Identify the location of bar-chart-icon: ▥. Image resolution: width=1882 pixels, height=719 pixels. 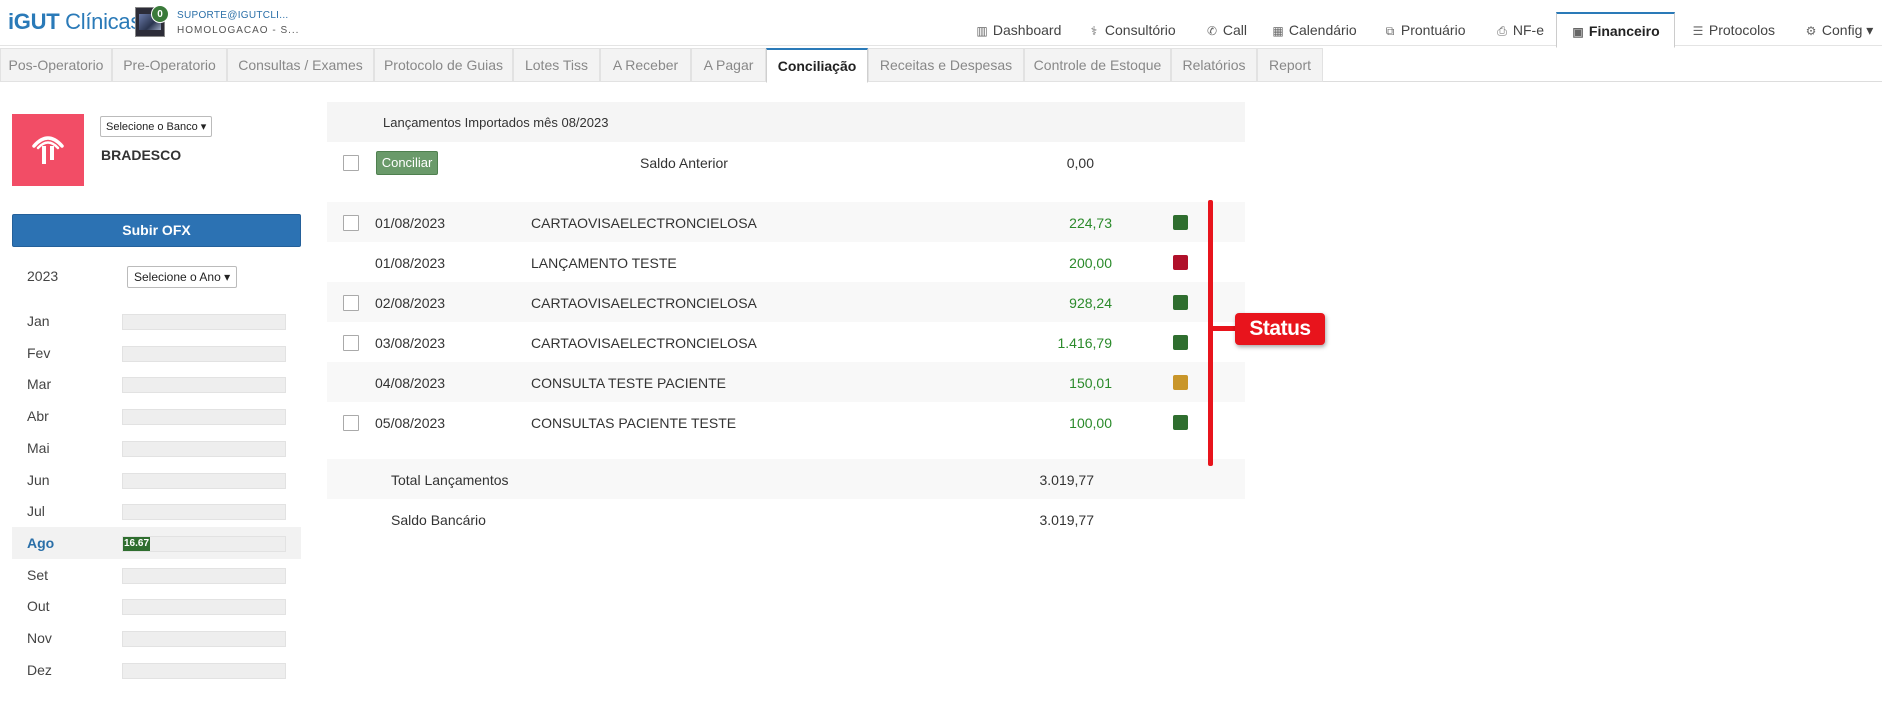
(982, 31).